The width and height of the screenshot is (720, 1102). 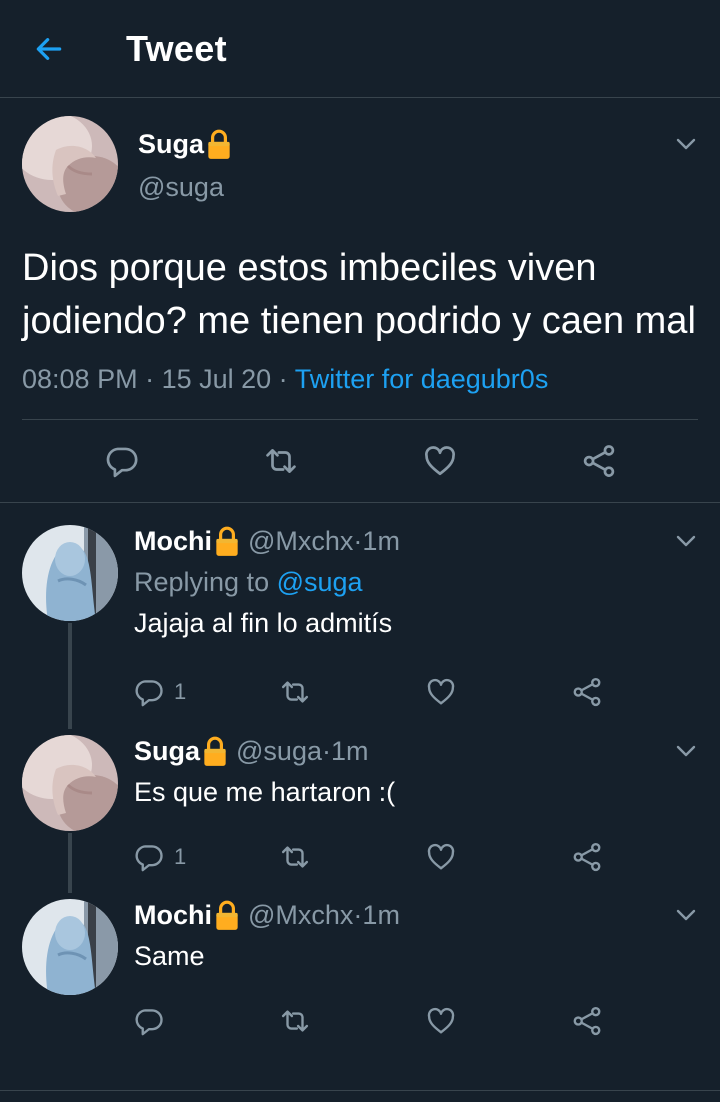 I want to click on tweet-source-link: Twitter for daegubr0s, so click(x=422, y=379).